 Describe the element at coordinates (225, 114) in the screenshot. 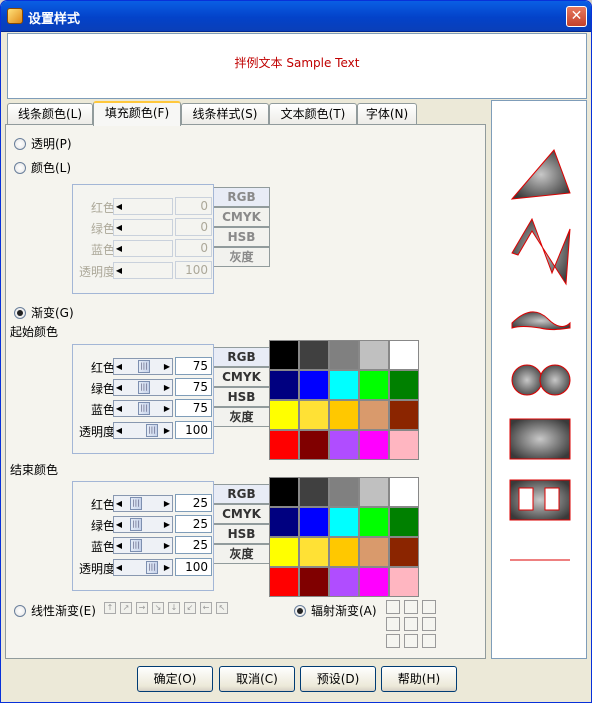

I see `tab-line-style: 线条样式(S)` at that location.